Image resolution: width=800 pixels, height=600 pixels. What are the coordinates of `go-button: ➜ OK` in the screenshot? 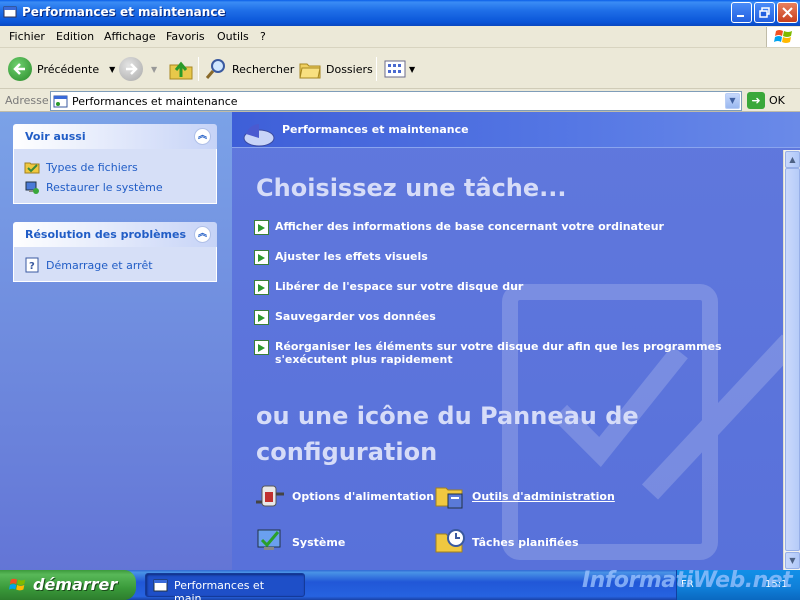 It's located at (766, 100).